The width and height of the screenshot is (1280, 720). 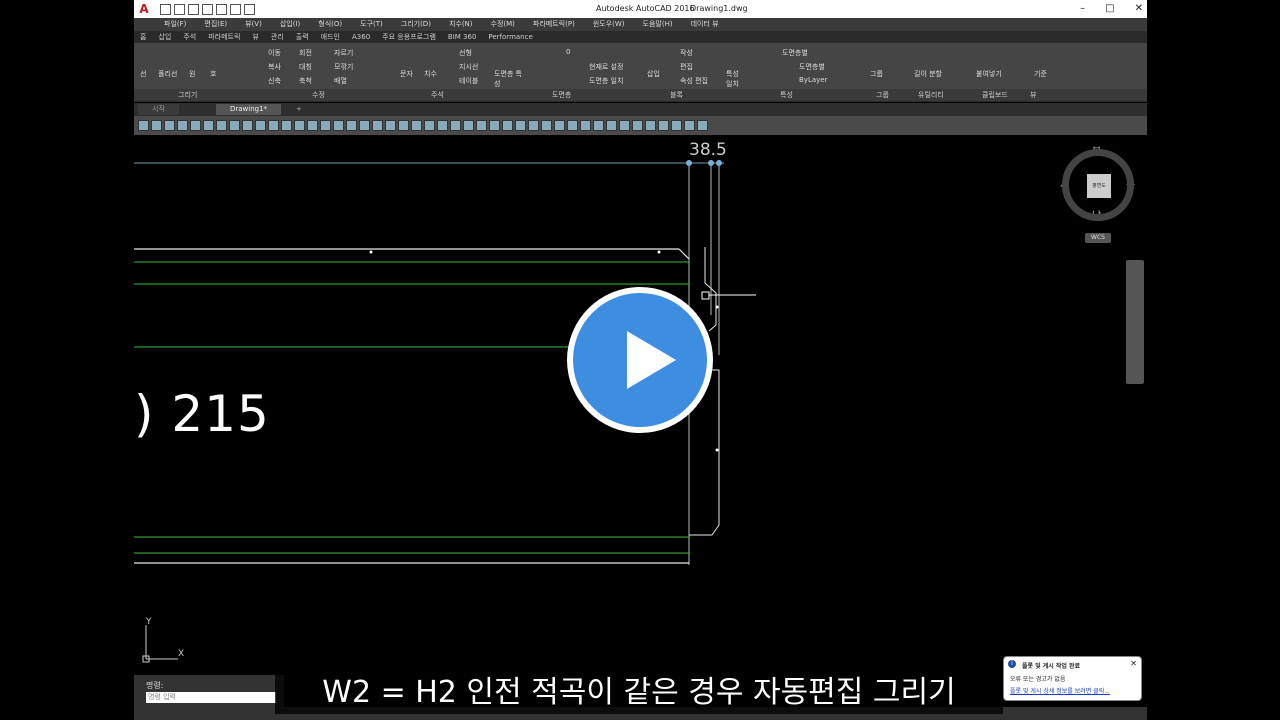 What do you see at coordinates (193, 9) in the screenshot?
I see `save-icon` at bounding box center [193, 9].